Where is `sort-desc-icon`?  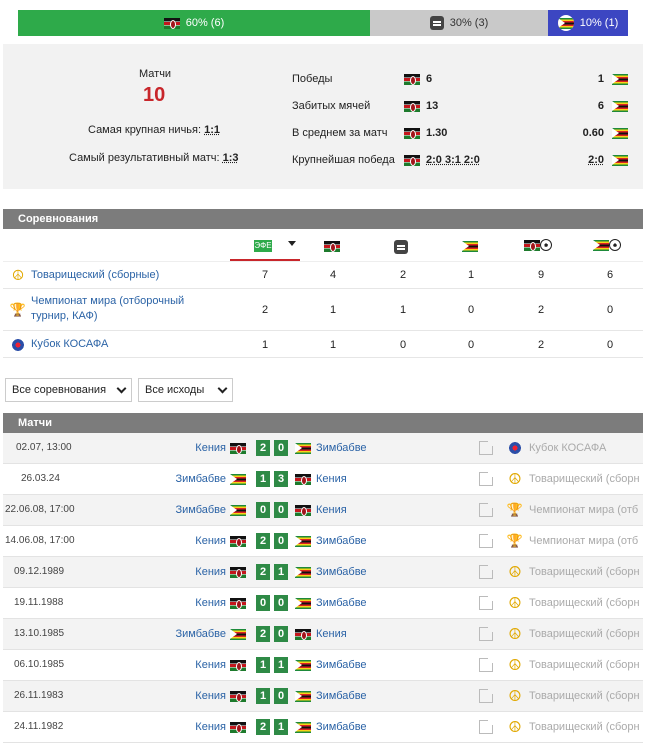
sort-desc-icon is located at coordinates (292, 243).